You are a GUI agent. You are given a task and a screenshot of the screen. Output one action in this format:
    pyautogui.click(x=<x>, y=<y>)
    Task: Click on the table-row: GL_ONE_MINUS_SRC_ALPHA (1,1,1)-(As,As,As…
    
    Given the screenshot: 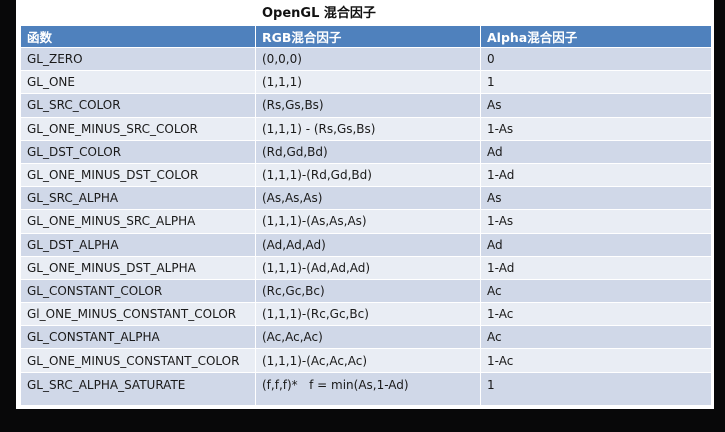 What is the action you would take?
    pyautogui.click(x=366, y=221)
    